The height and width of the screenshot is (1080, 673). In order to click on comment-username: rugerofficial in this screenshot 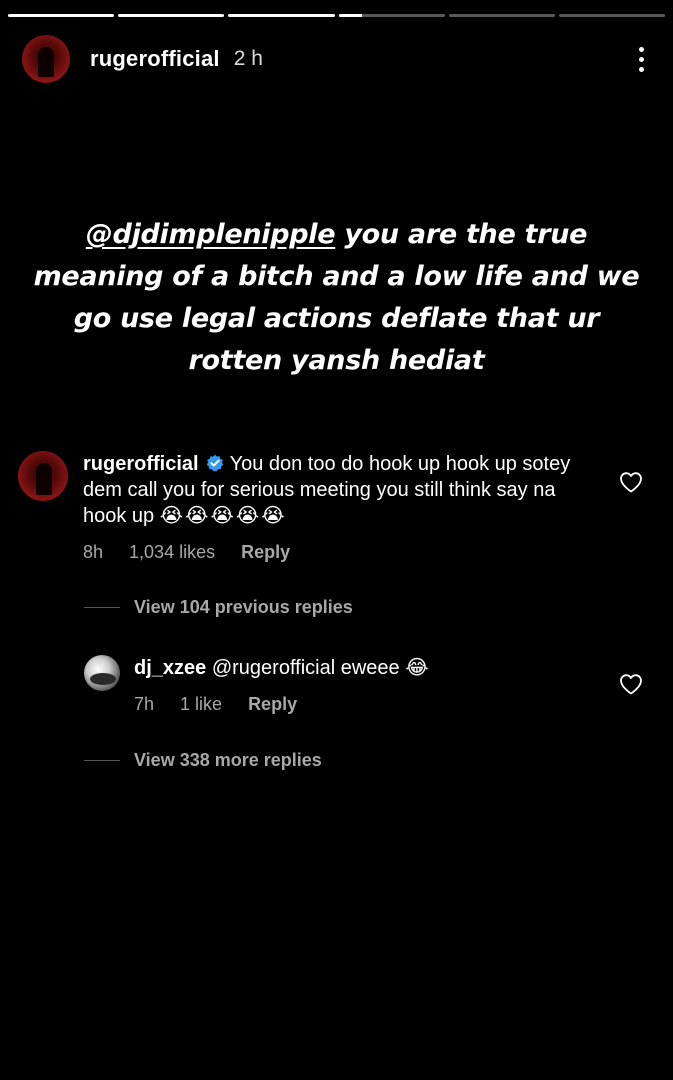, I will do `click(141, 464)`.